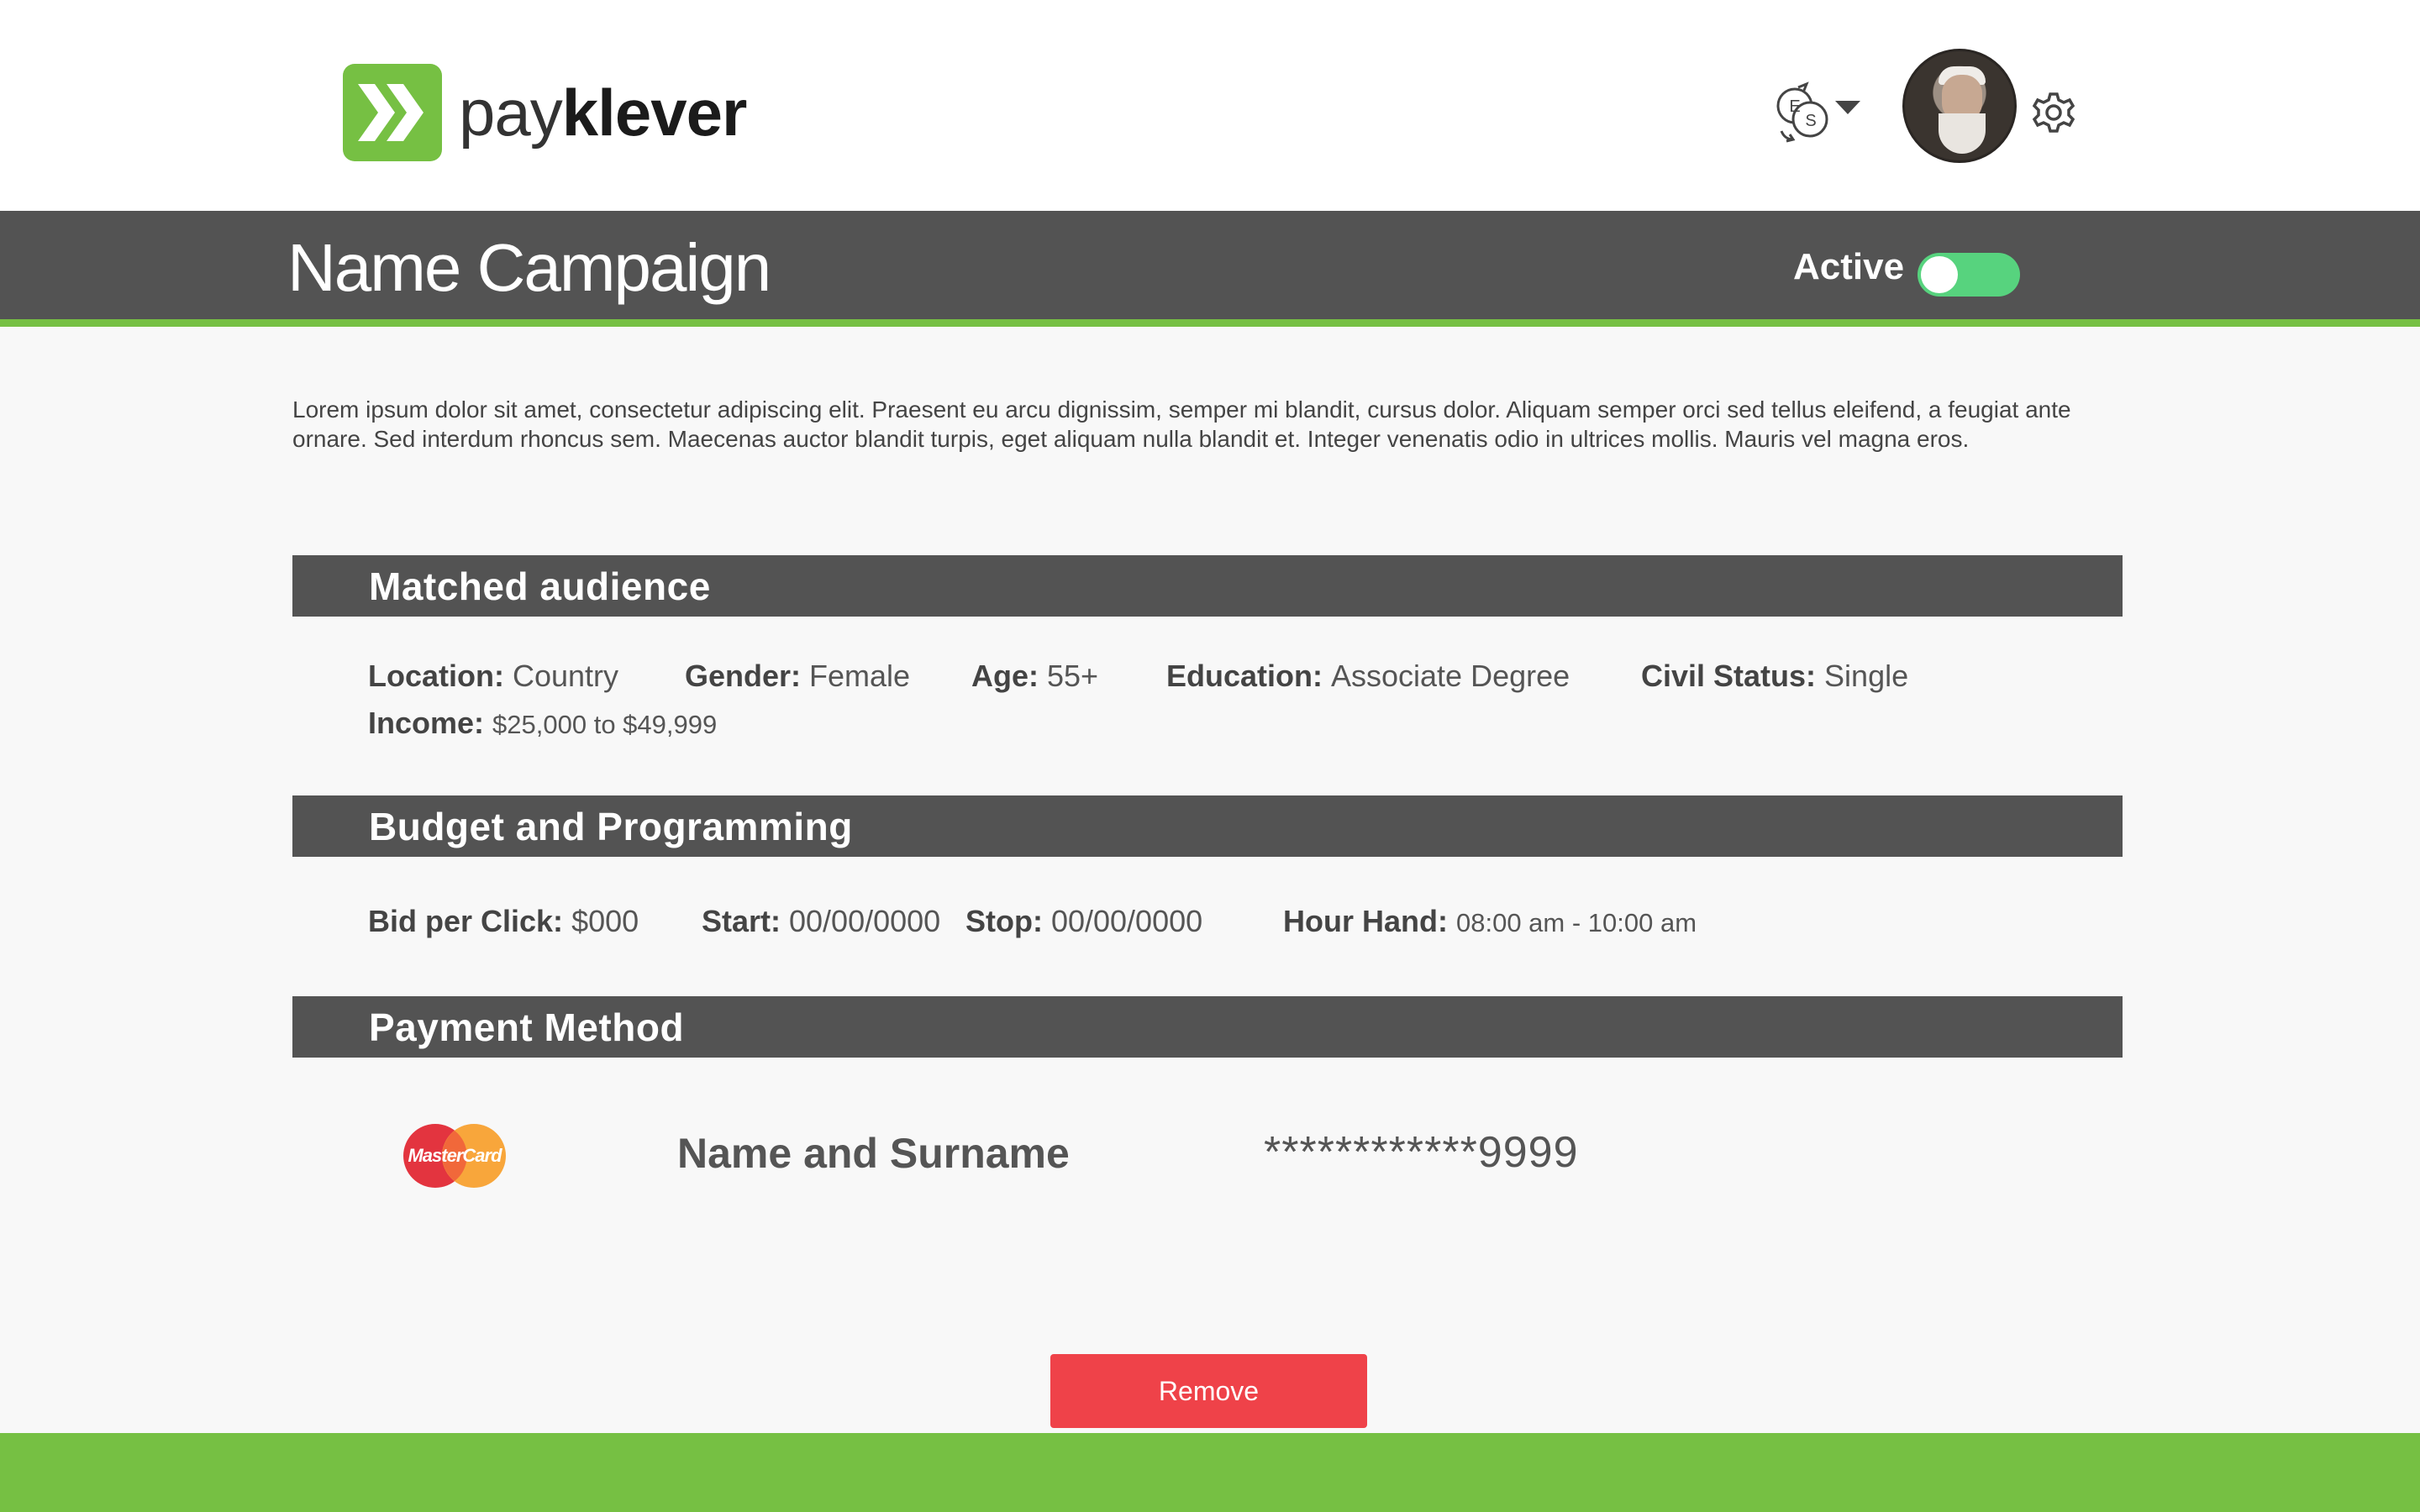 This screenshot has width=2420, height=1512. I want to click on budget-bid: Bid per Click: $000, so click(503, 921).